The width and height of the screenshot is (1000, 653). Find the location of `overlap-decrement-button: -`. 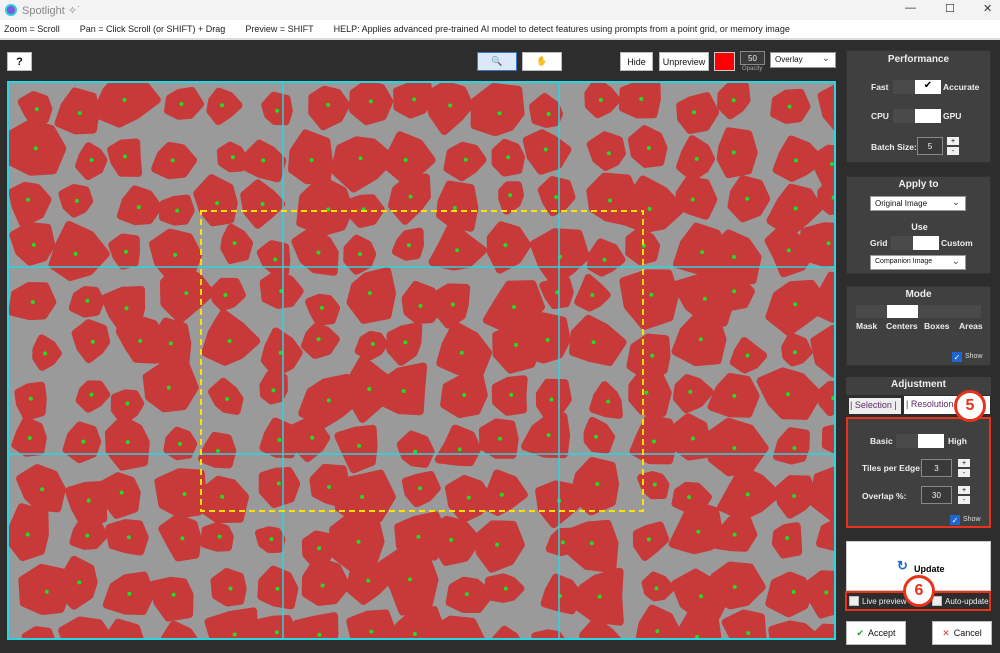

overlap-decrement-button: - is located at coordinates (964, 500).